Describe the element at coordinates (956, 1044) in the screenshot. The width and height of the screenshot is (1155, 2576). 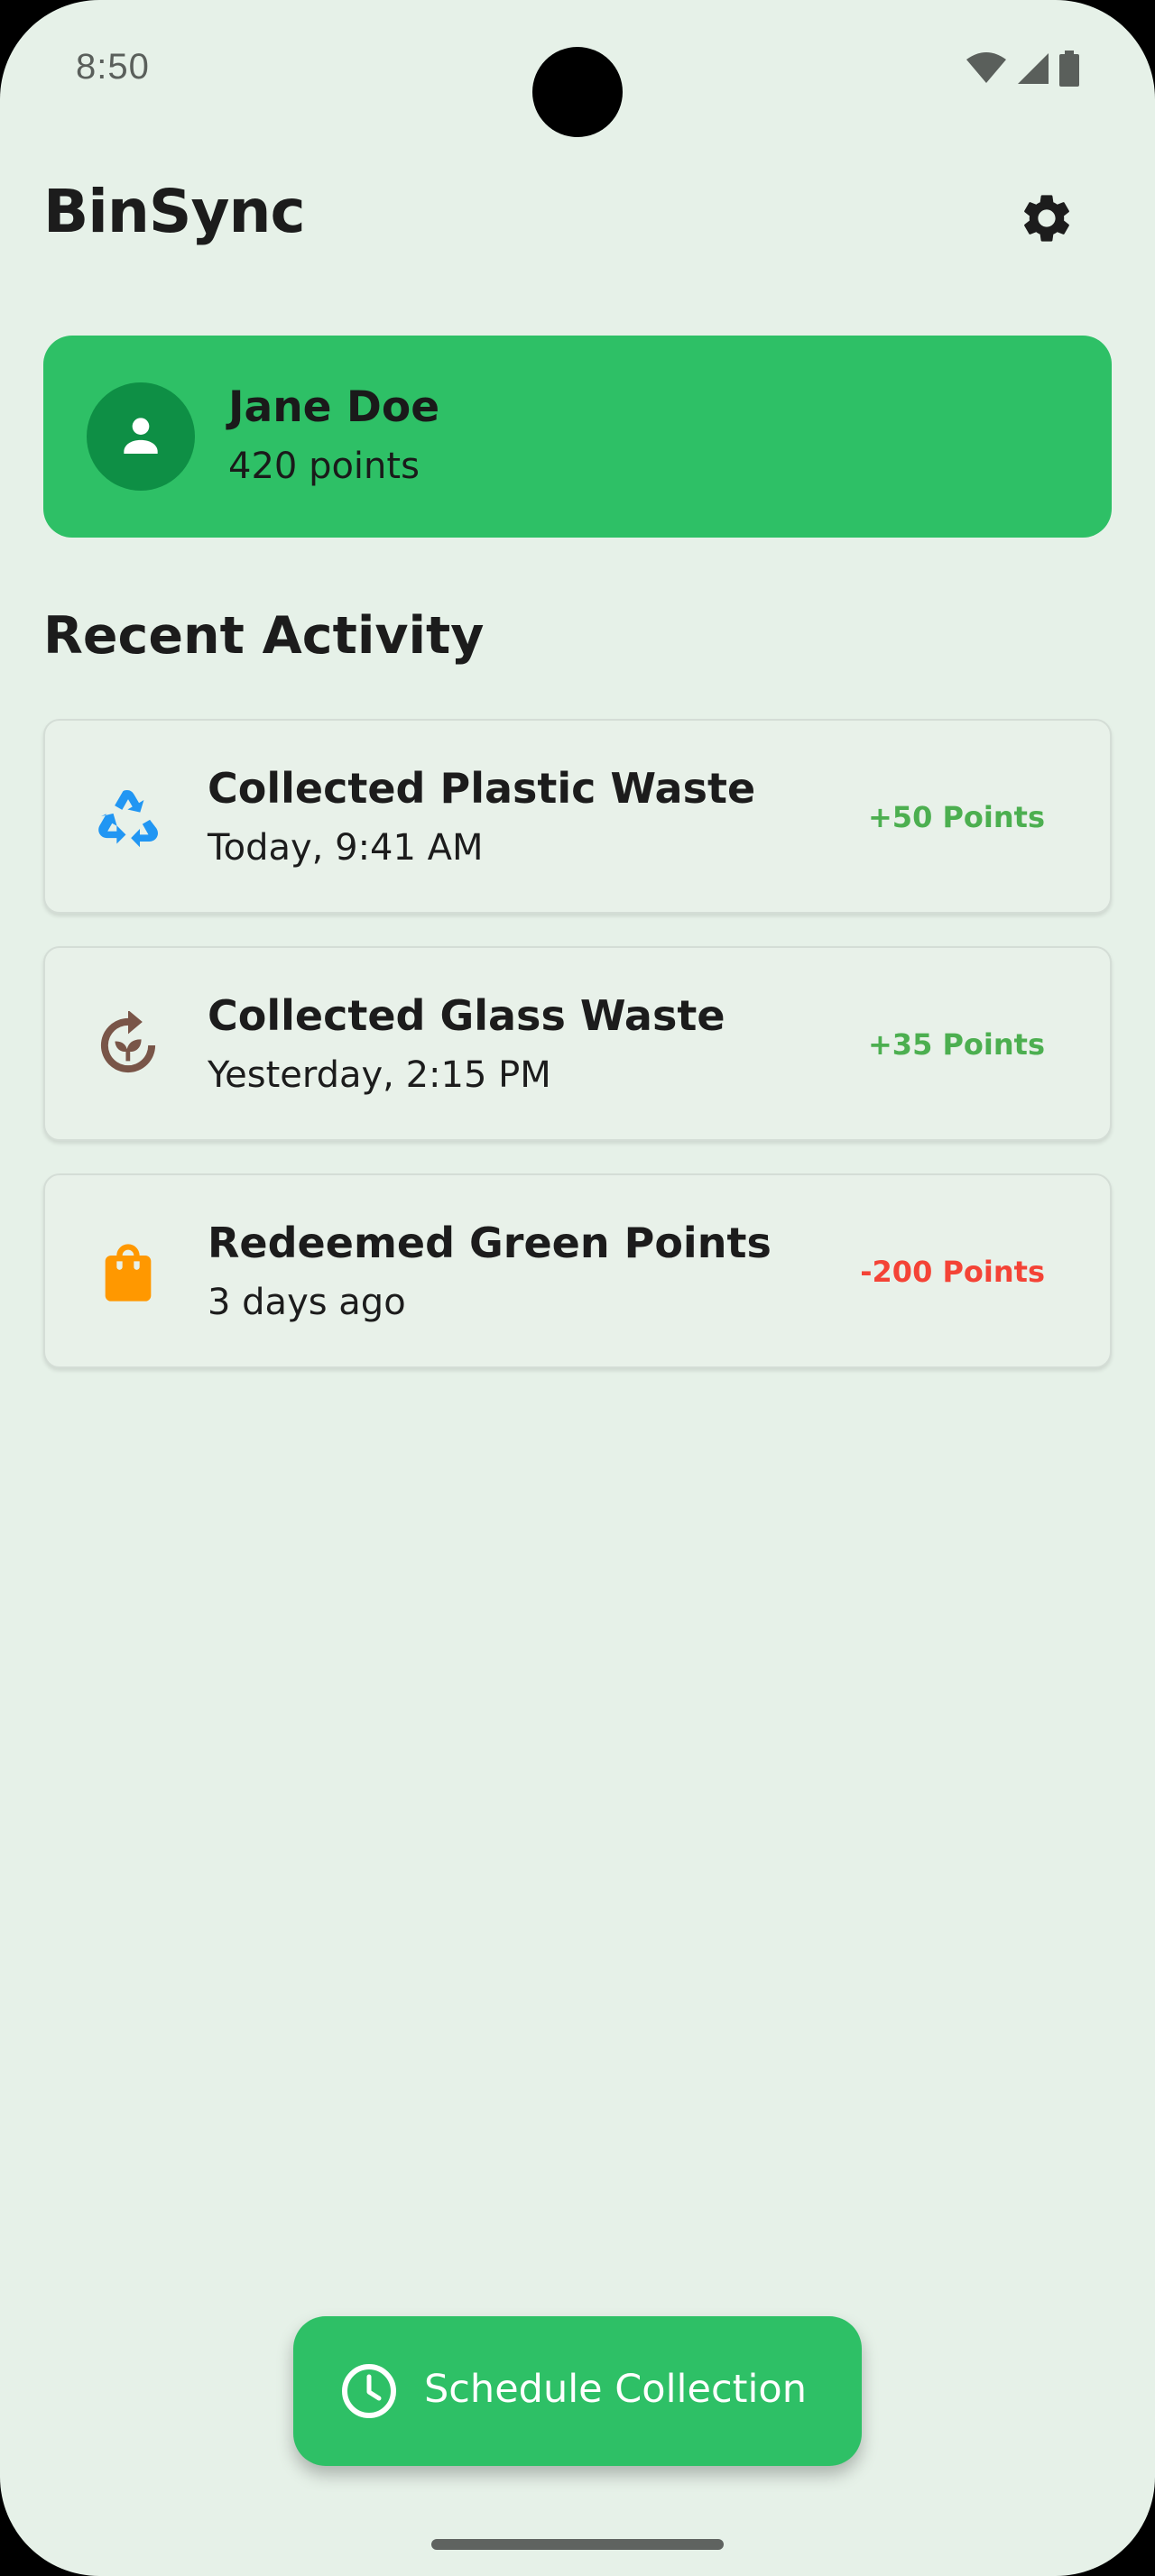
I see `activity-points: +35 Points` at that location.